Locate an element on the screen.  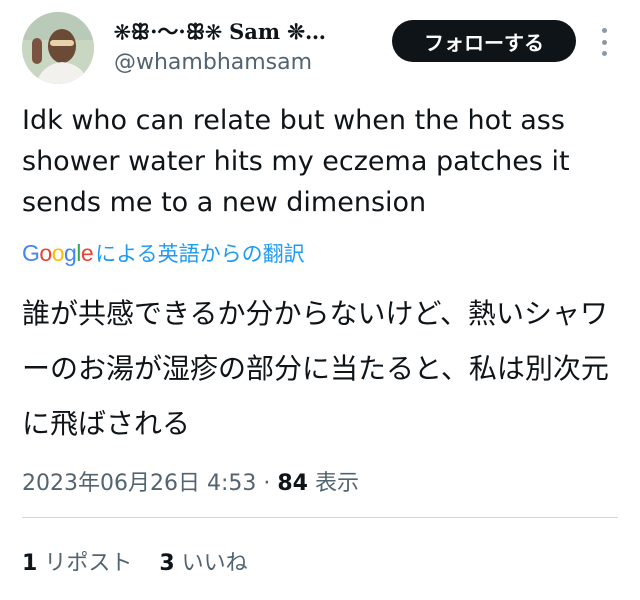
translation-attribution: Google による英語からの翻訳 is located at coordinates (163, 253).